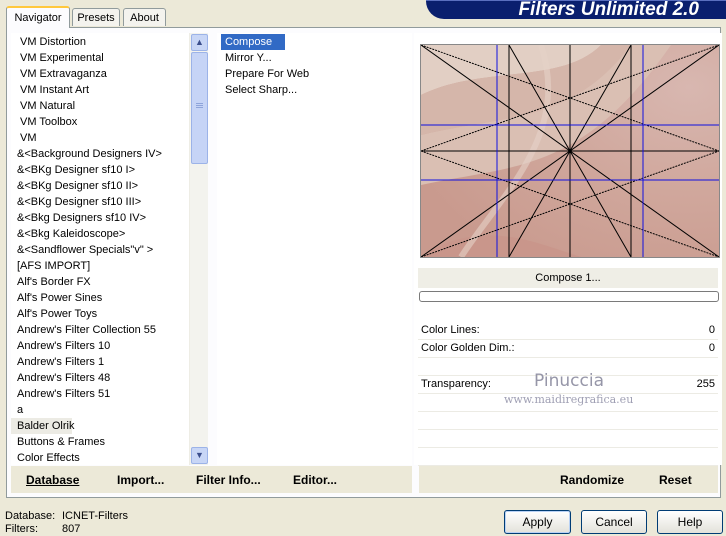  What do you see at coordinates (109, 457) in the screenshot?
I see `category-item: Color Effects` at bounding box center [109, 457].